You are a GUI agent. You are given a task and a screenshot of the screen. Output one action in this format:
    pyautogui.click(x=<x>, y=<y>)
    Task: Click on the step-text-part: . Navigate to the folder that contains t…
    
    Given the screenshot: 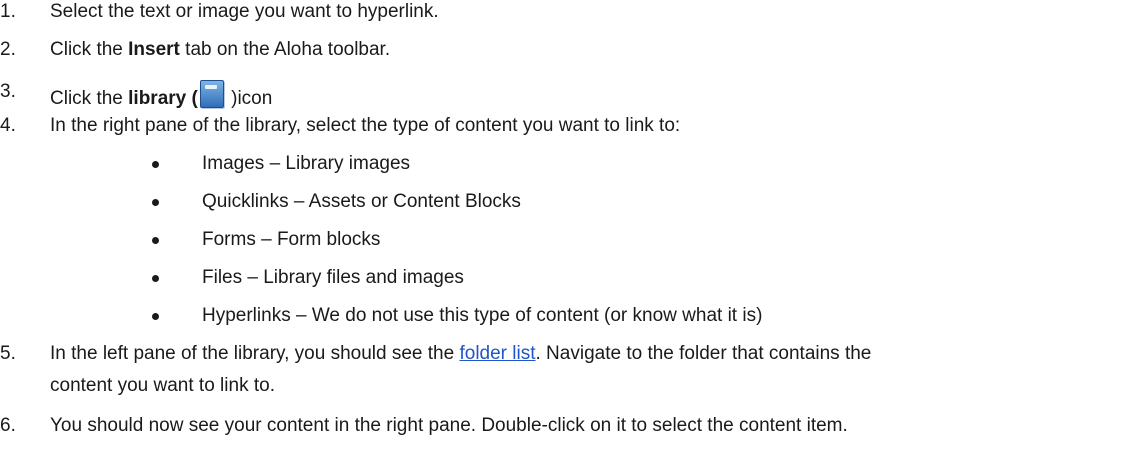 What is the action you would take?
    pyautogui.click(x=703, y=353)
    